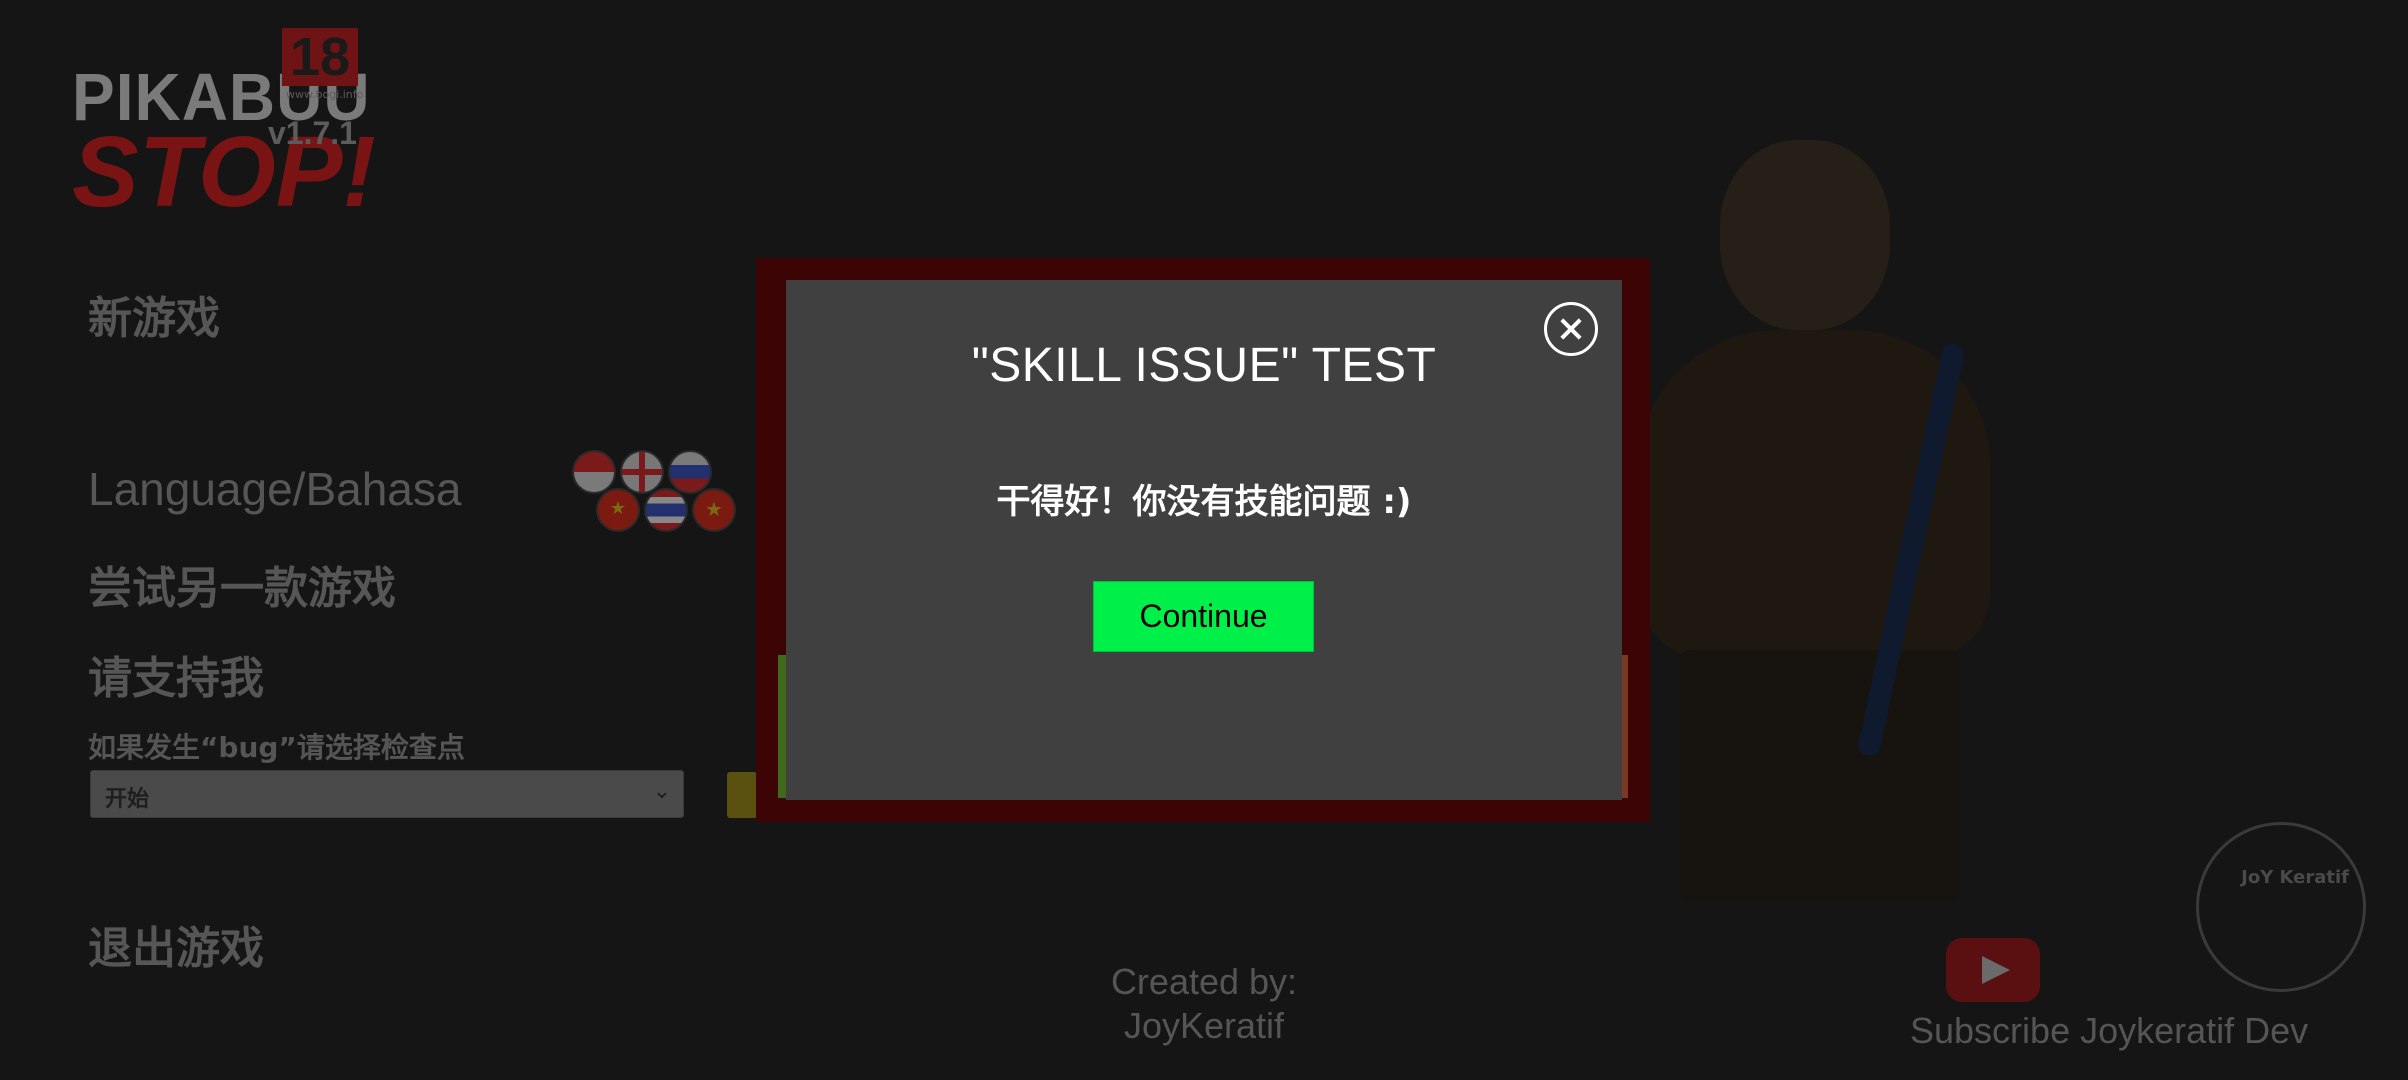  I want to click on continue-button: Continue, so click(1203, 616).